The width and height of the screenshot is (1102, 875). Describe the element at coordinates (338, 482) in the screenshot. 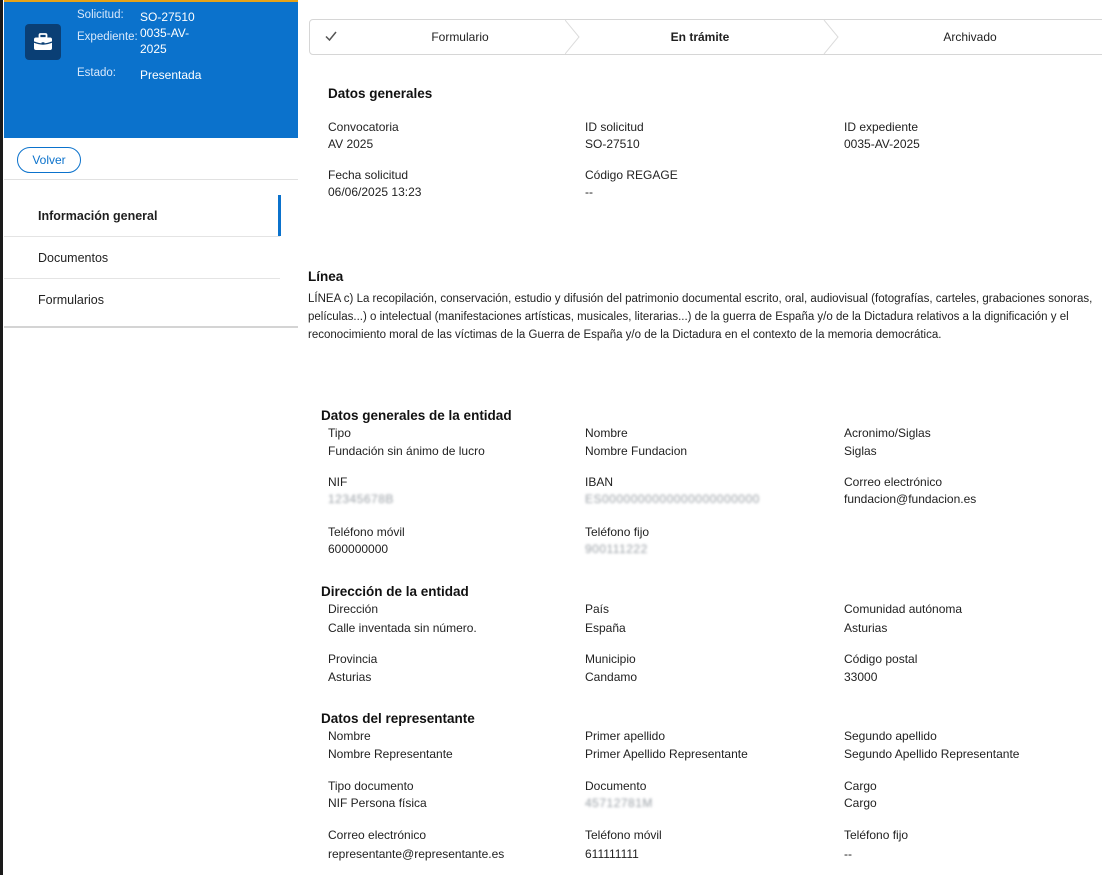

I see `nif-label: NIF` at that location.